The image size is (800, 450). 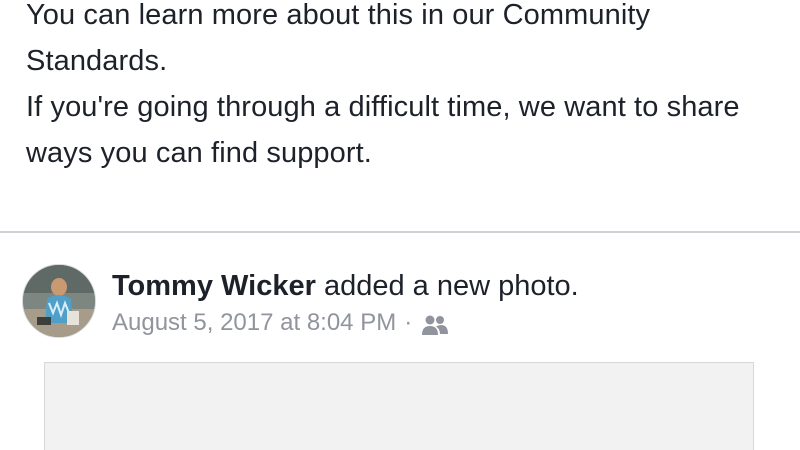 What do you see at coordinates (214, 286) in the screenshot?
I see `author-name: Tommy Wicker` at bounding box center [214, 286].